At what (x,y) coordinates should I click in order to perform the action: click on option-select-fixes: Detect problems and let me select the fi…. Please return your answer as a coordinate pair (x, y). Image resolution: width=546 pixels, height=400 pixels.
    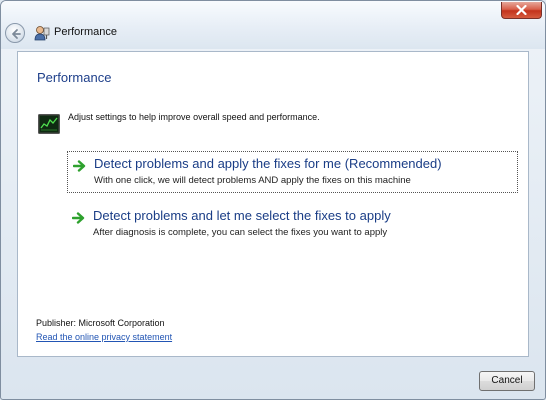
    Looking at the image, I should click on (292, 225).